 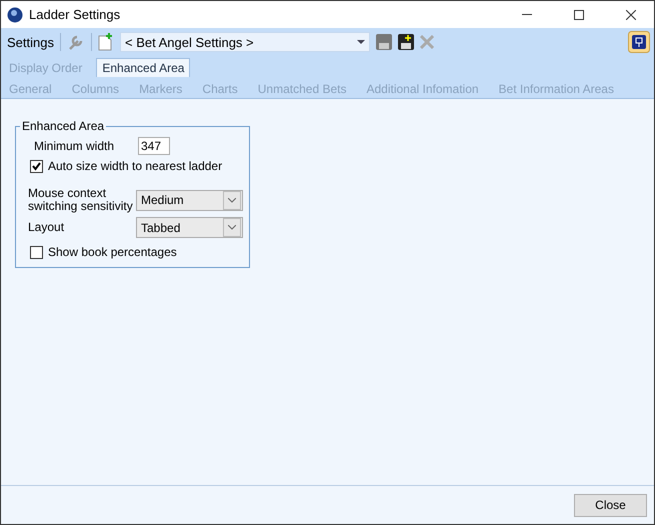 I want to click on tab: Additional Infomation, so click(x=422, y=88).